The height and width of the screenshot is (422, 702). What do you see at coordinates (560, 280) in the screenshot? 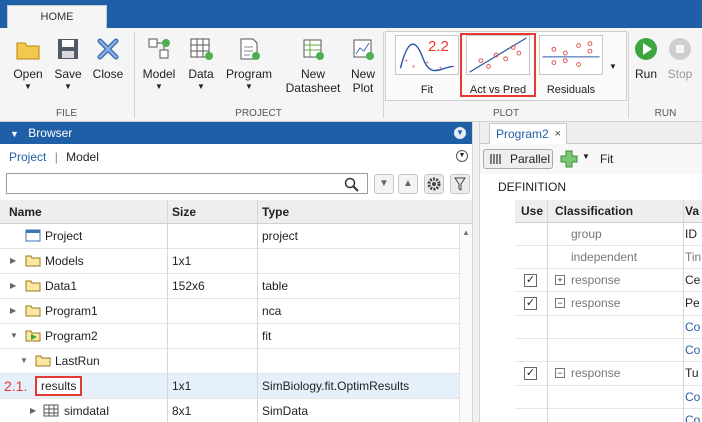
I see `expand-plus-icon: +` at bounding box center [560, 280].